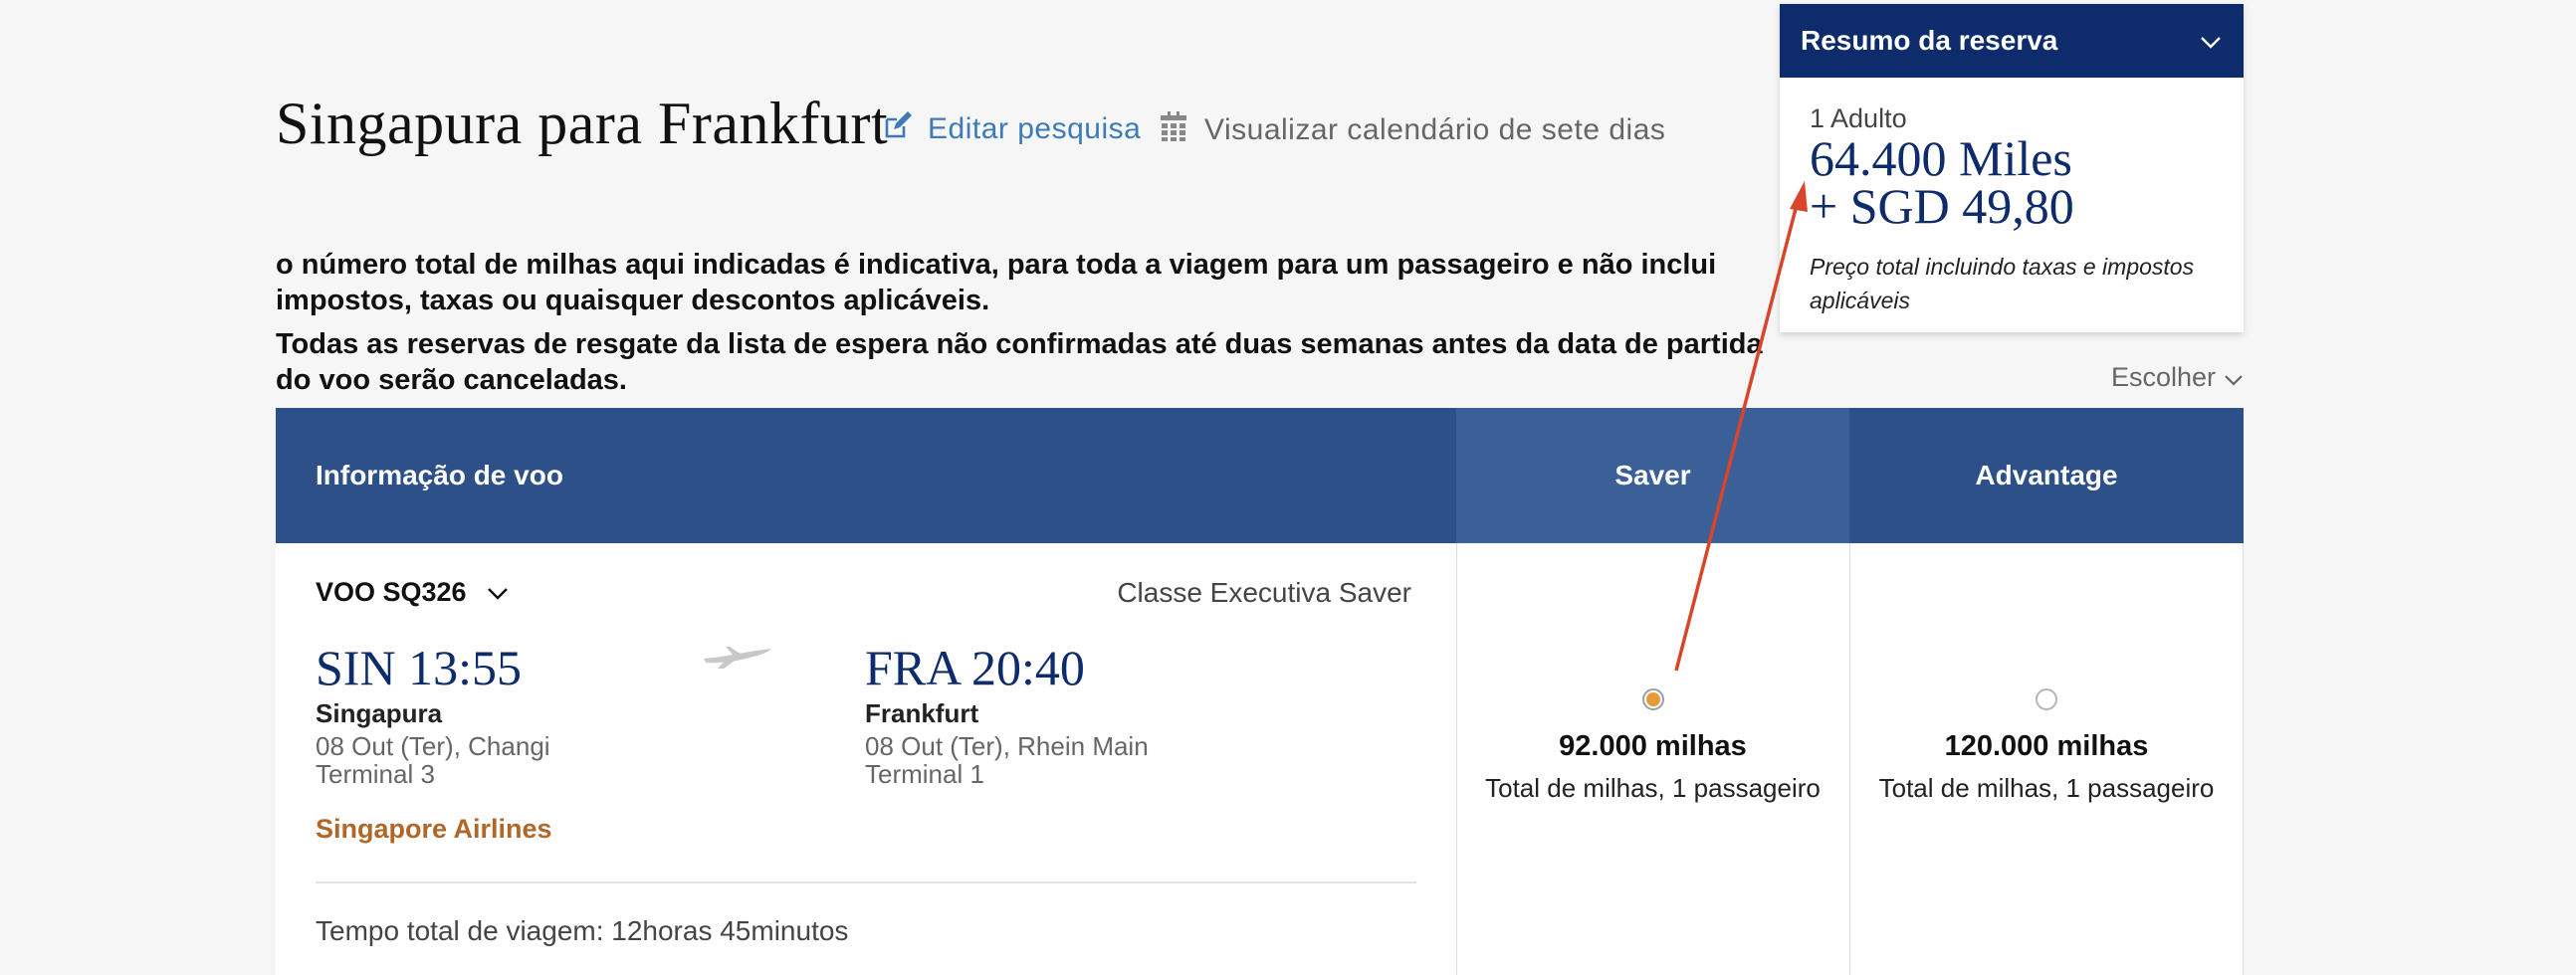 The height and width of the screenshot is (975, 2576). What do you see at coordinates (2046, 788) in the screenshot?
I see `advantage-miles-note: Total de milhas, 1 passageiro` at bounding box center [2046, 788].